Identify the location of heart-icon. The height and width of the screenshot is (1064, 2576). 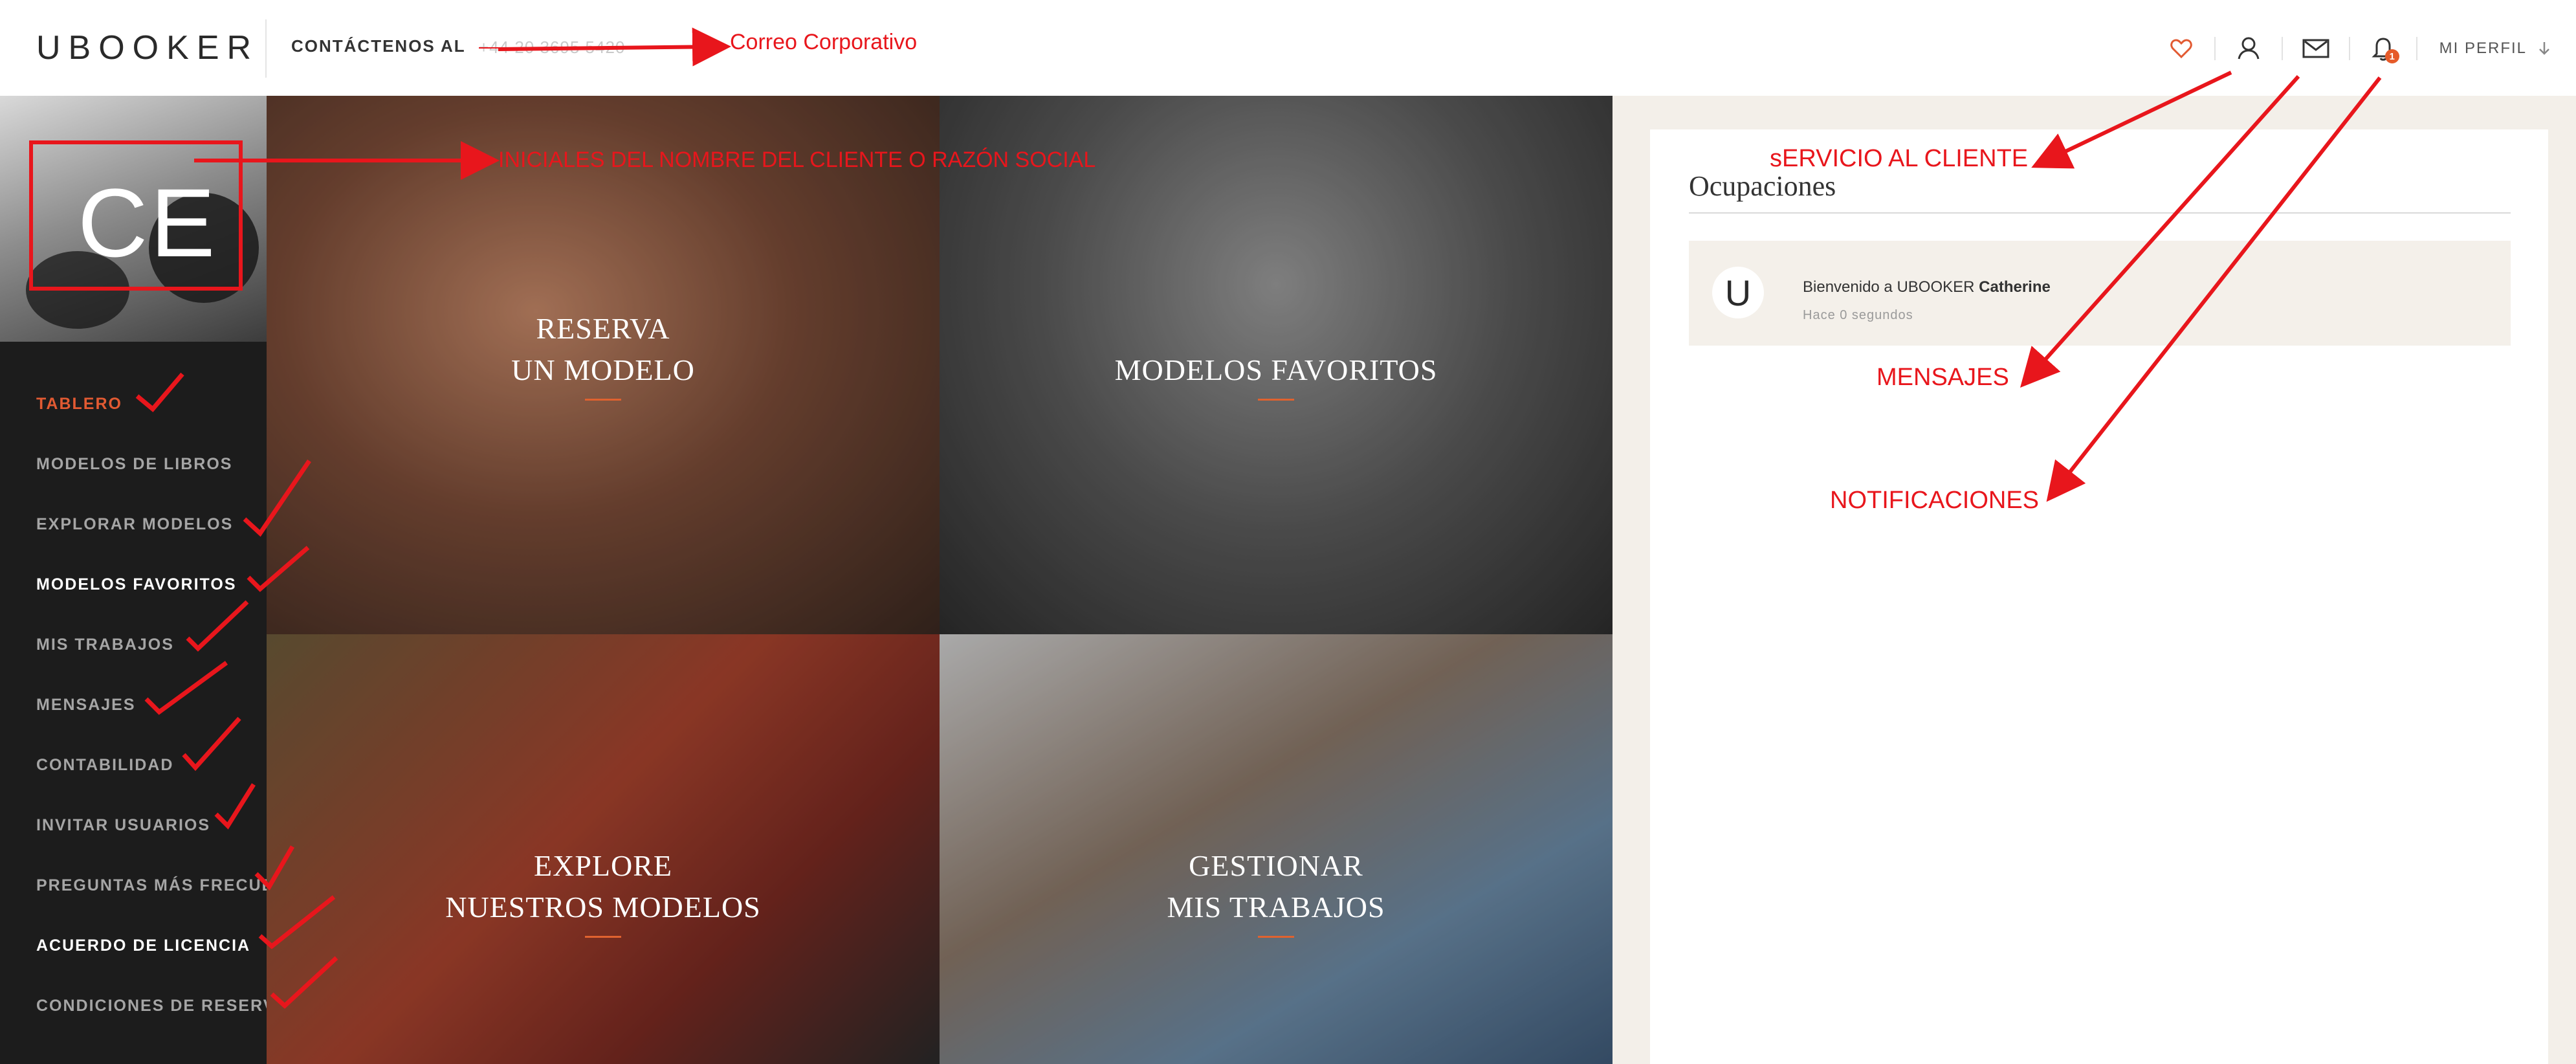
(2181, 49).